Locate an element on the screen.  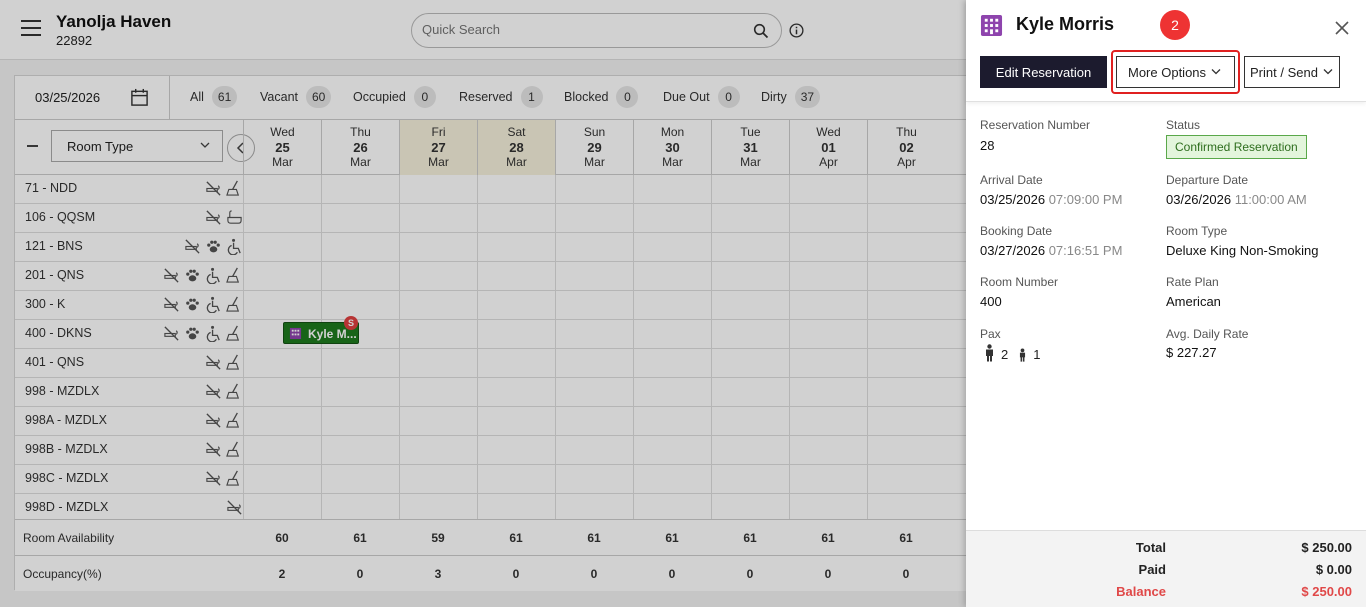
departure-date-value: 03/26/2026 is located at coordinates (1199, 199).